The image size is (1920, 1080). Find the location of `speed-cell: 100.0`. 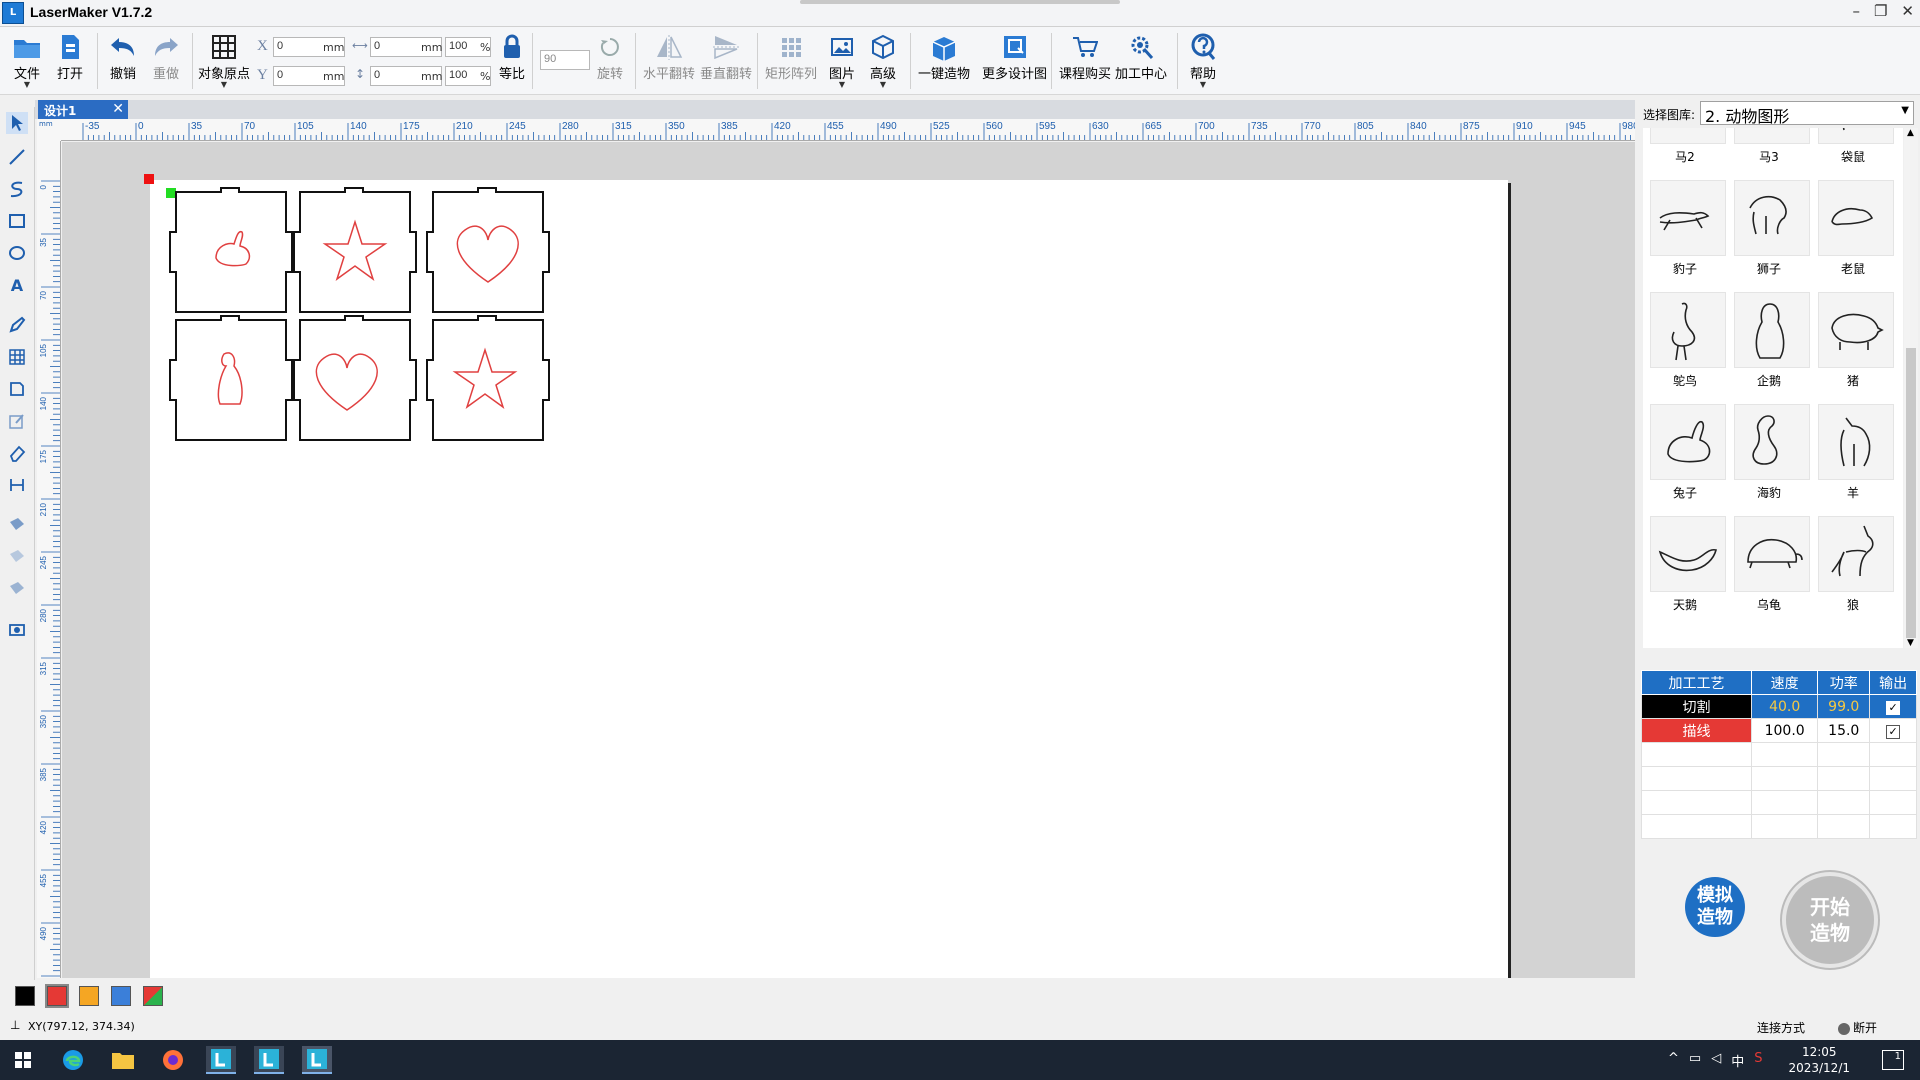

speed-cell: 100.0 is located at coordinates (1784, 730).